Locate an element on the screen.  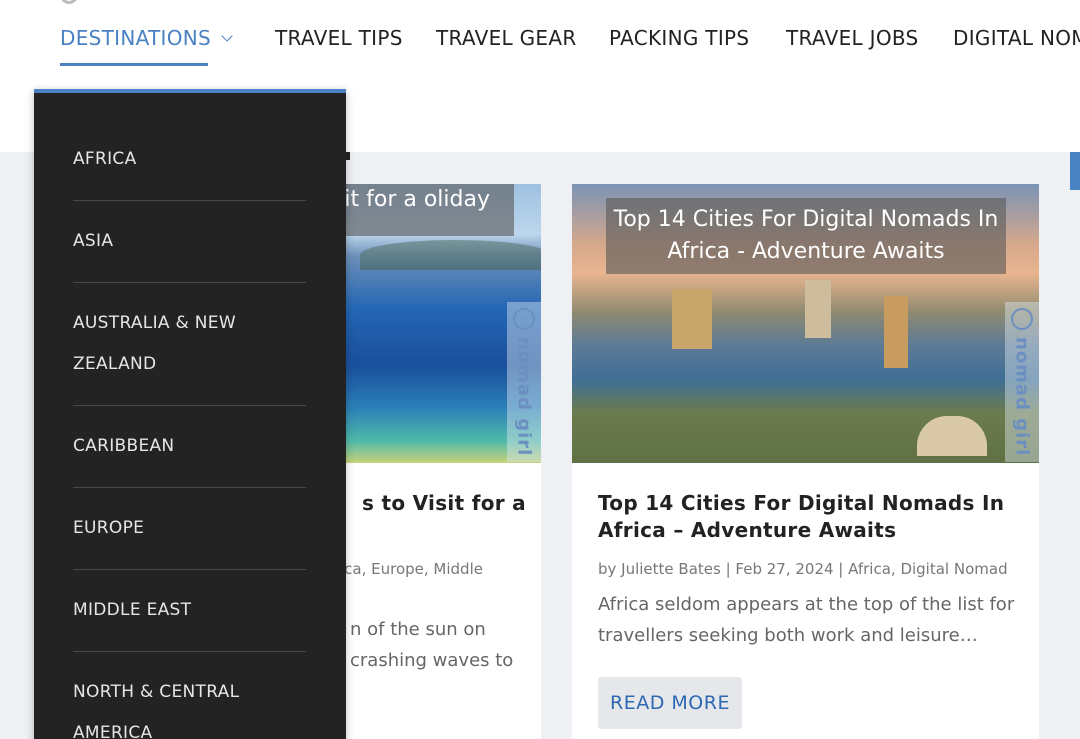
sidebar-accent-stripe is located at coordinates (1075, 171).